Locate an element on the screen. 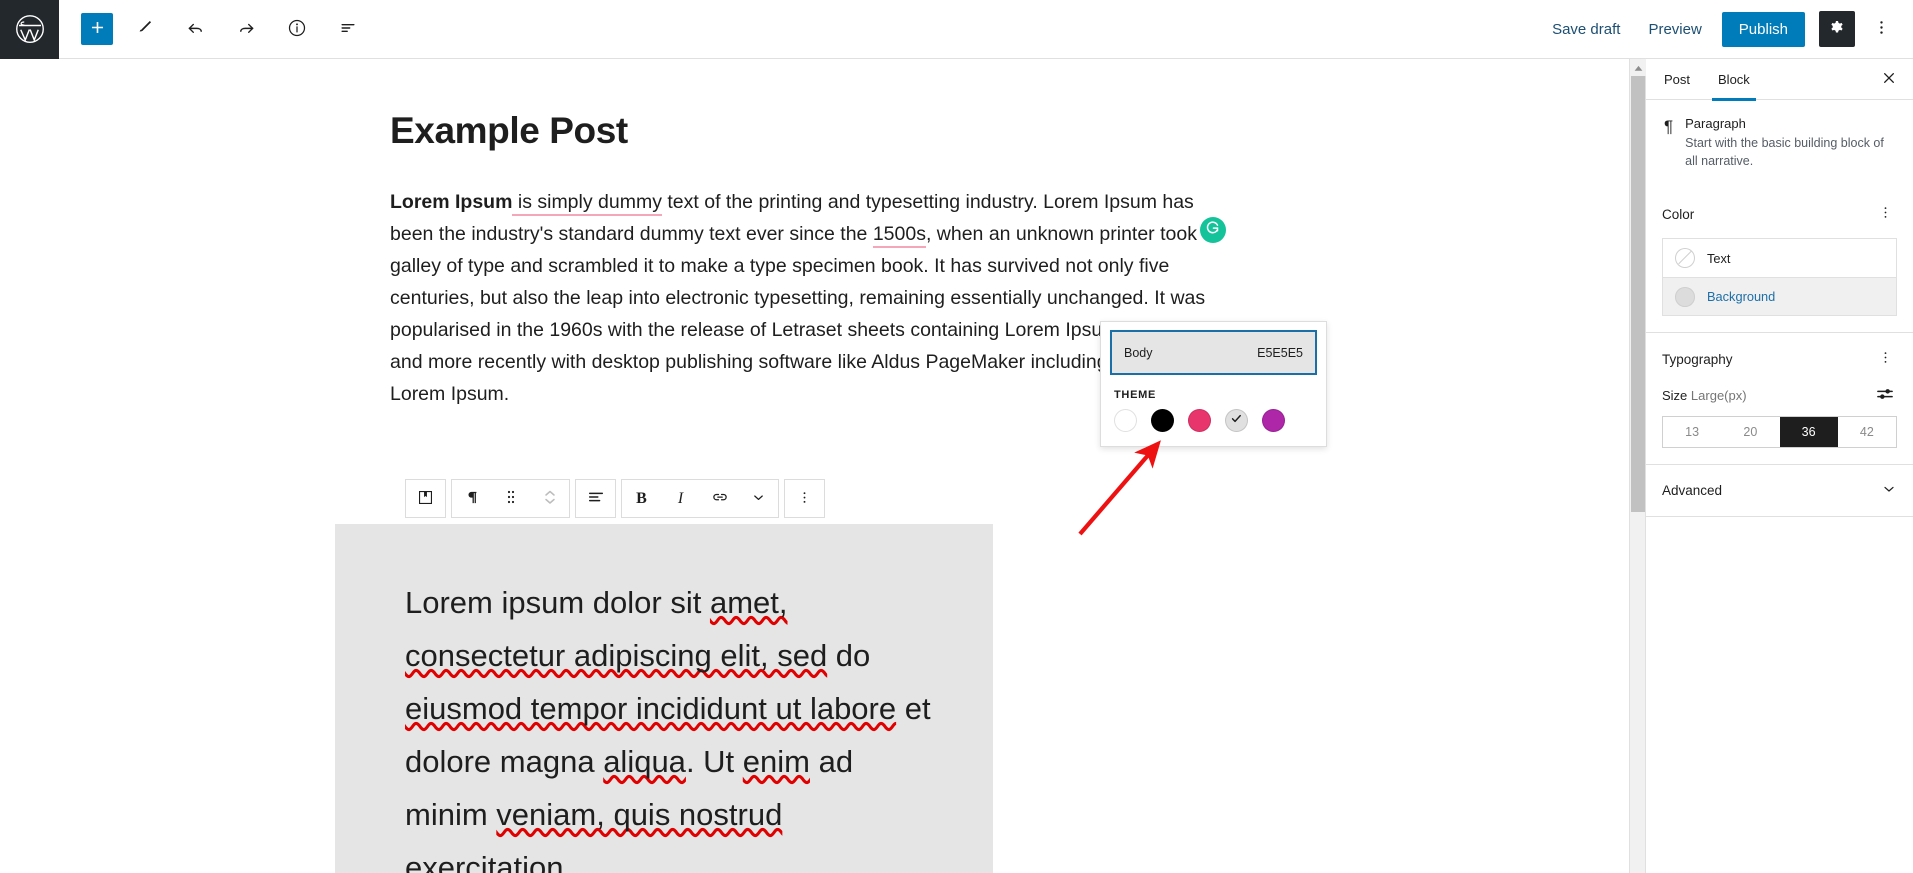 The height and width of the screenshot is (873, 1913). grammarly-badge is located at coordinates (1213, 230).